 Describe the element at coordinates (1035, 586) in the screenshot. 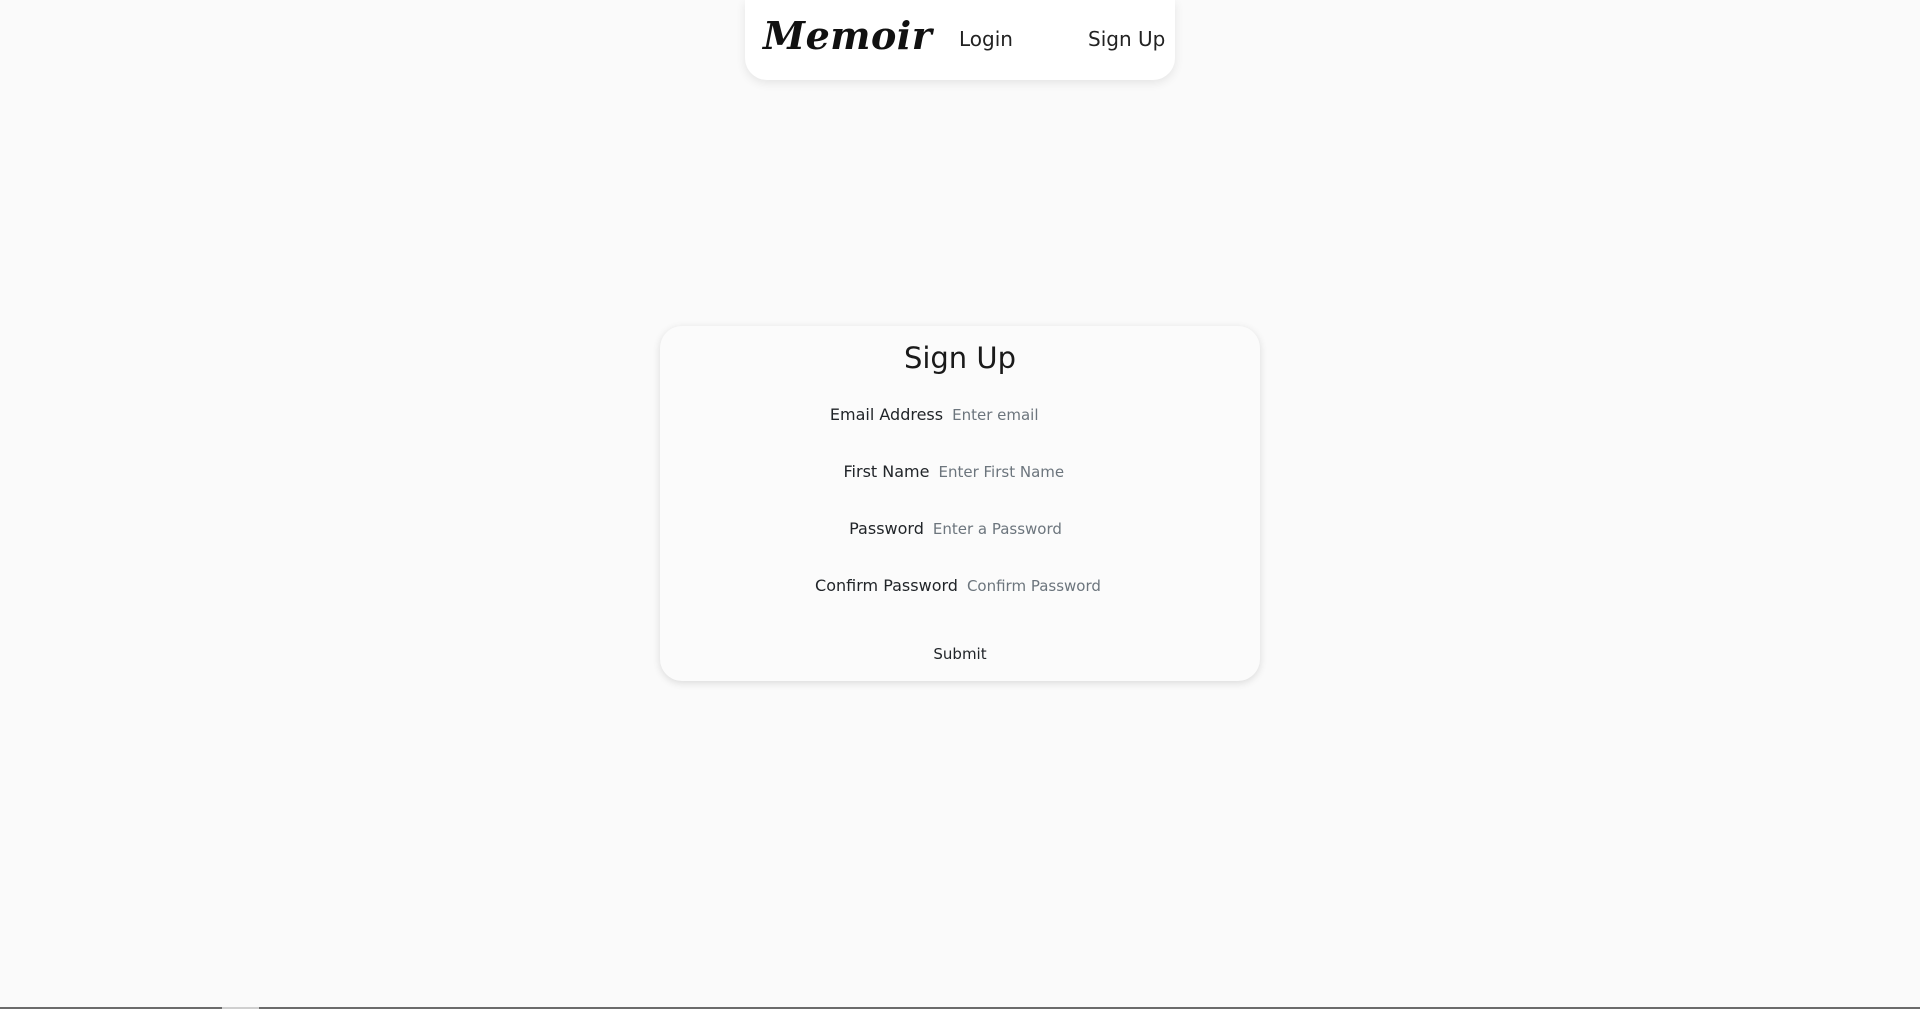

I see `confirm-password-input` at that location.